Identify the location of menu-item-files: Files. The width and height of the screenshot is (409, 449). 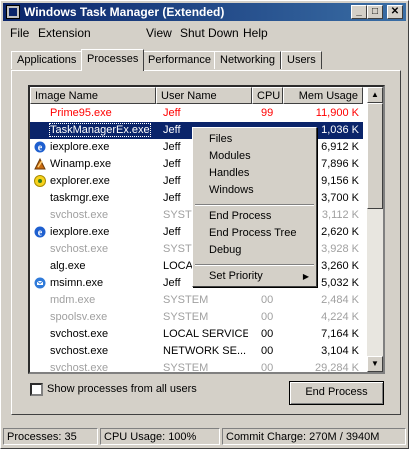
(220, 139).